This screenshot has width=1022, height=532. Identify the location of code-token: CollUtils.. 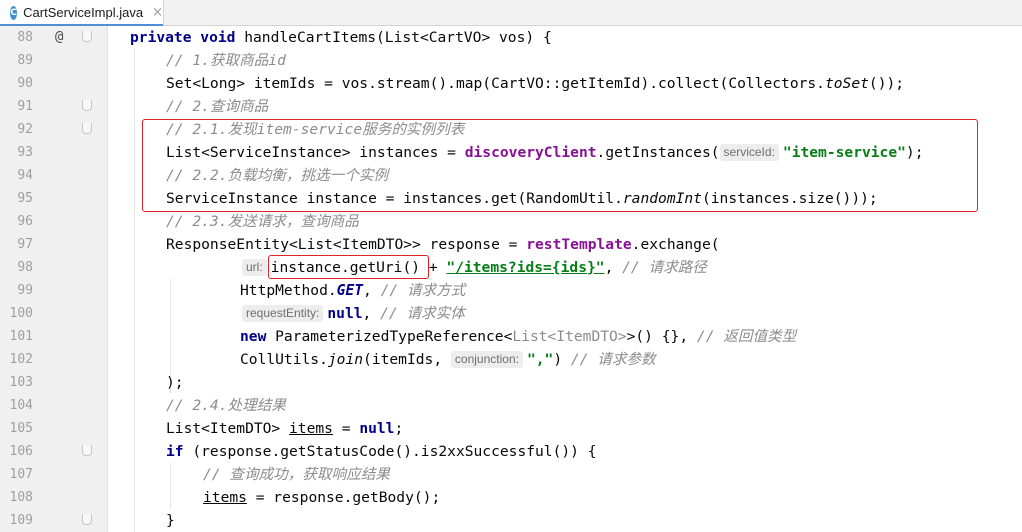
(284, 359).